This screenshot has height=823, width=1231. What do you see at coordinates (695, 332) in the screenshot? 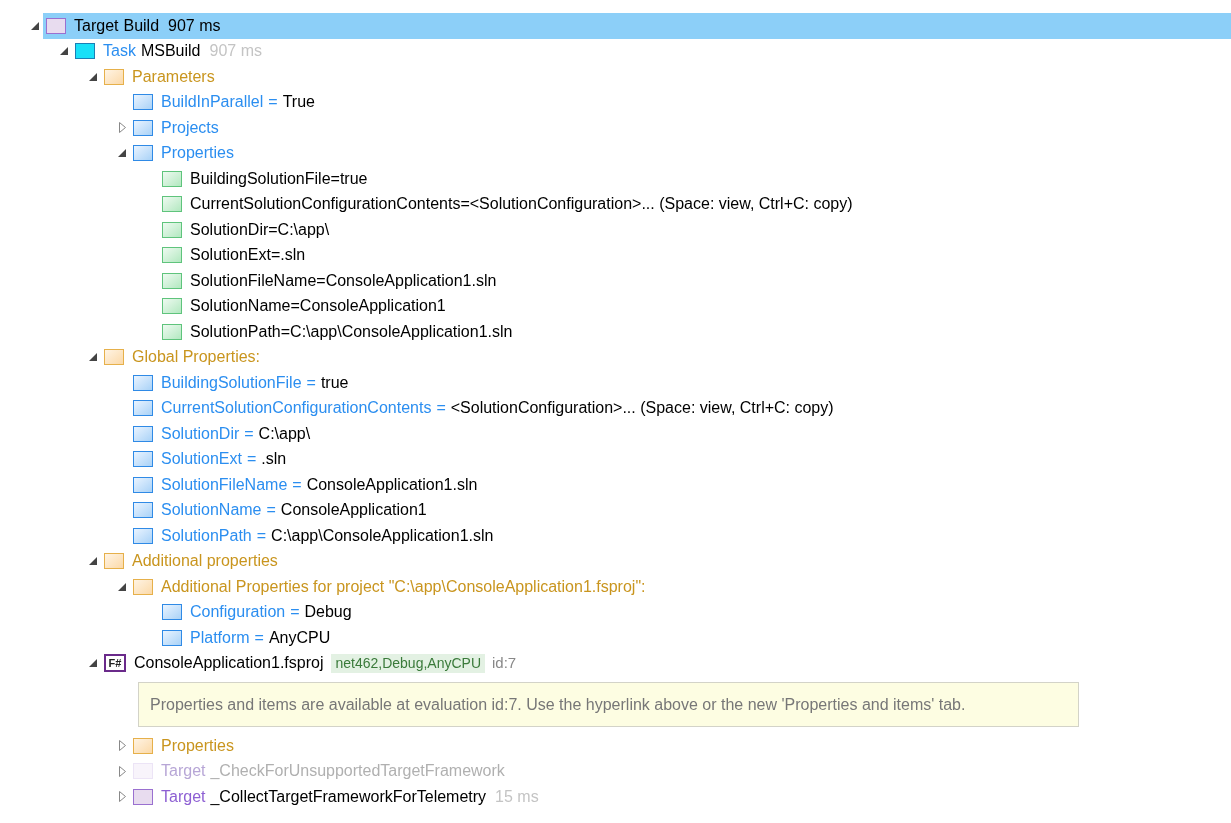
I see `tree-item: SolutionPath=C:\app\ConsoleApplication1.sln` at bounding box center [695, 332].